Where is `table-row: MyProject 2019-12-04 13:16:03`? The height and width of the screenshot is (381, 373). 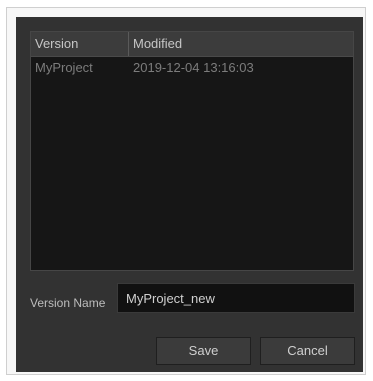 table-row: MyProject 2019-12-04 13:16:03 is located at coordinates (192, 68).